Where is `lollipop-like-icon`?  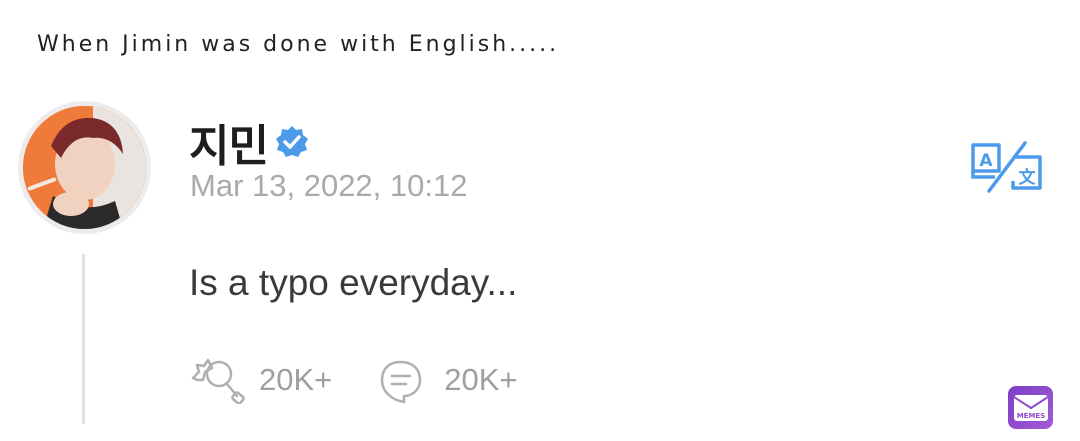
lollipop-like-icon is located at coordinates (218, 381).